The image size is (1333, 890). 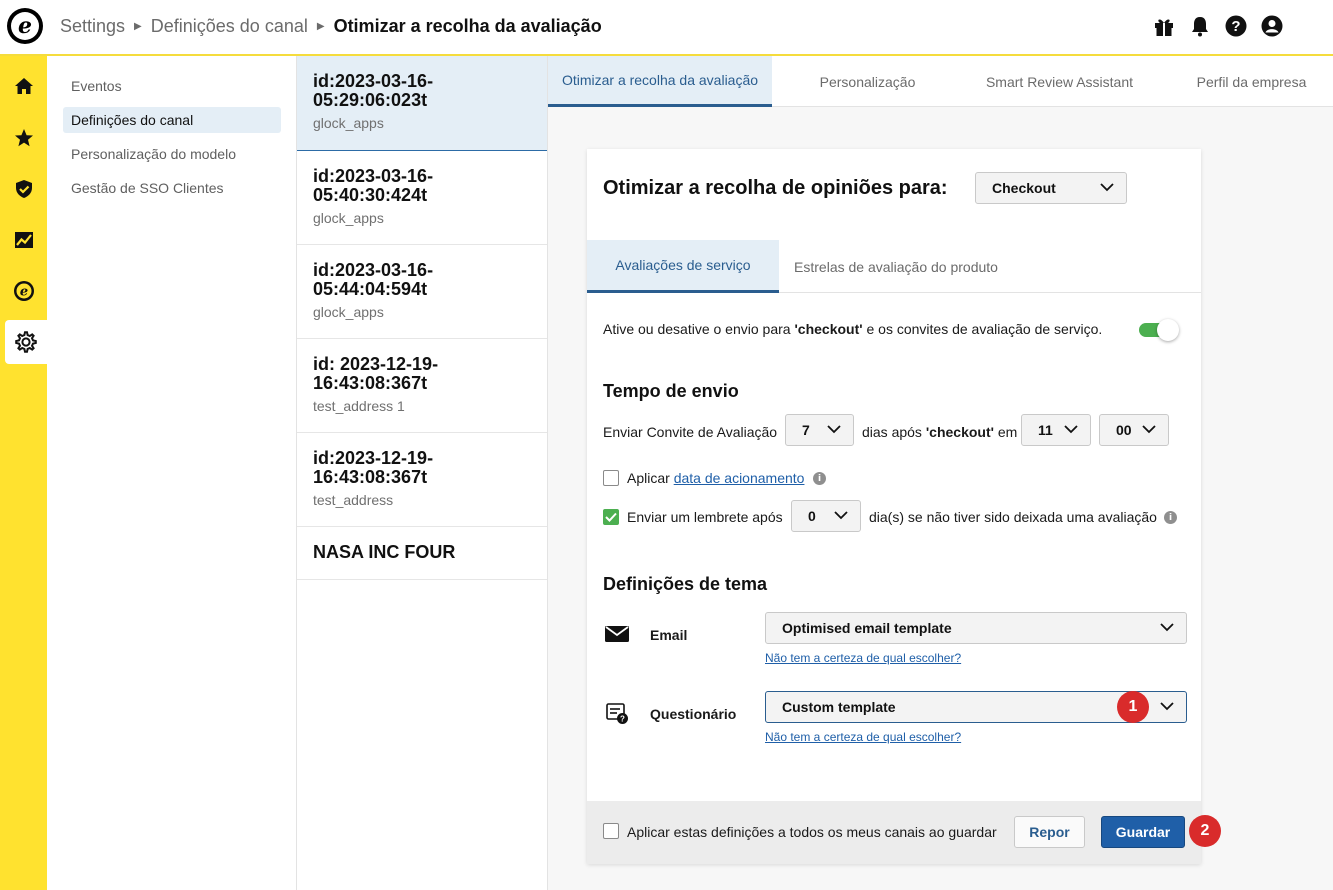 I want to click on trustpilot-e-icon: e, so click(x=23, y=291).